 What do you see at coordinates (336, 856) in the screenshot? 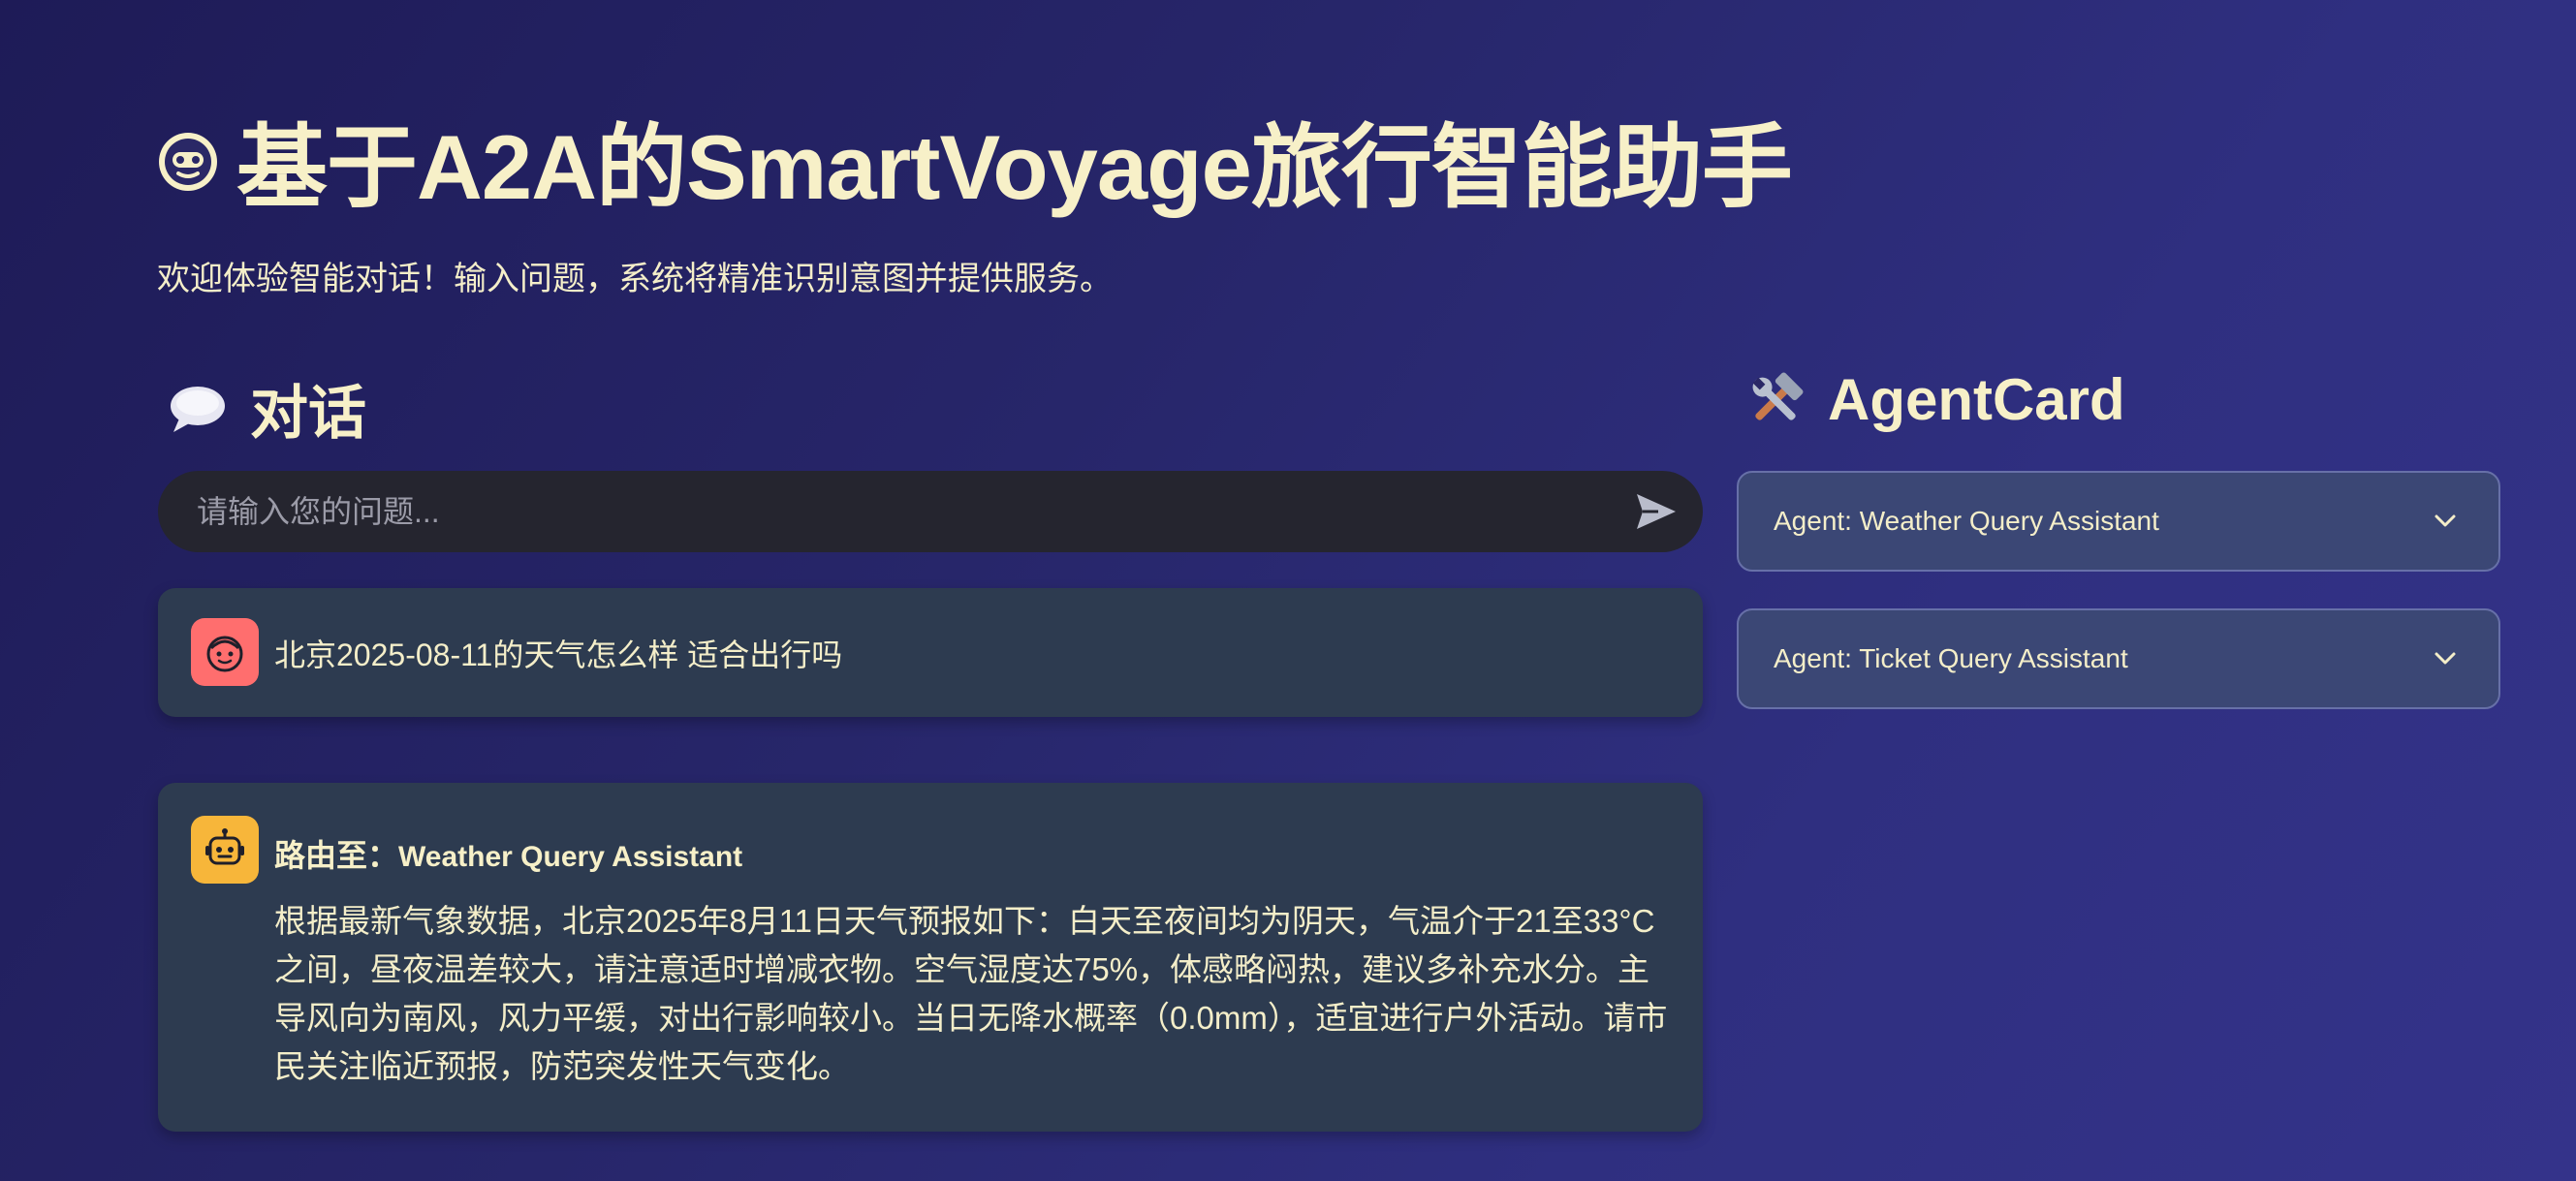
I see `route-prefix: 路由至：` at bounding box center [336, 856].